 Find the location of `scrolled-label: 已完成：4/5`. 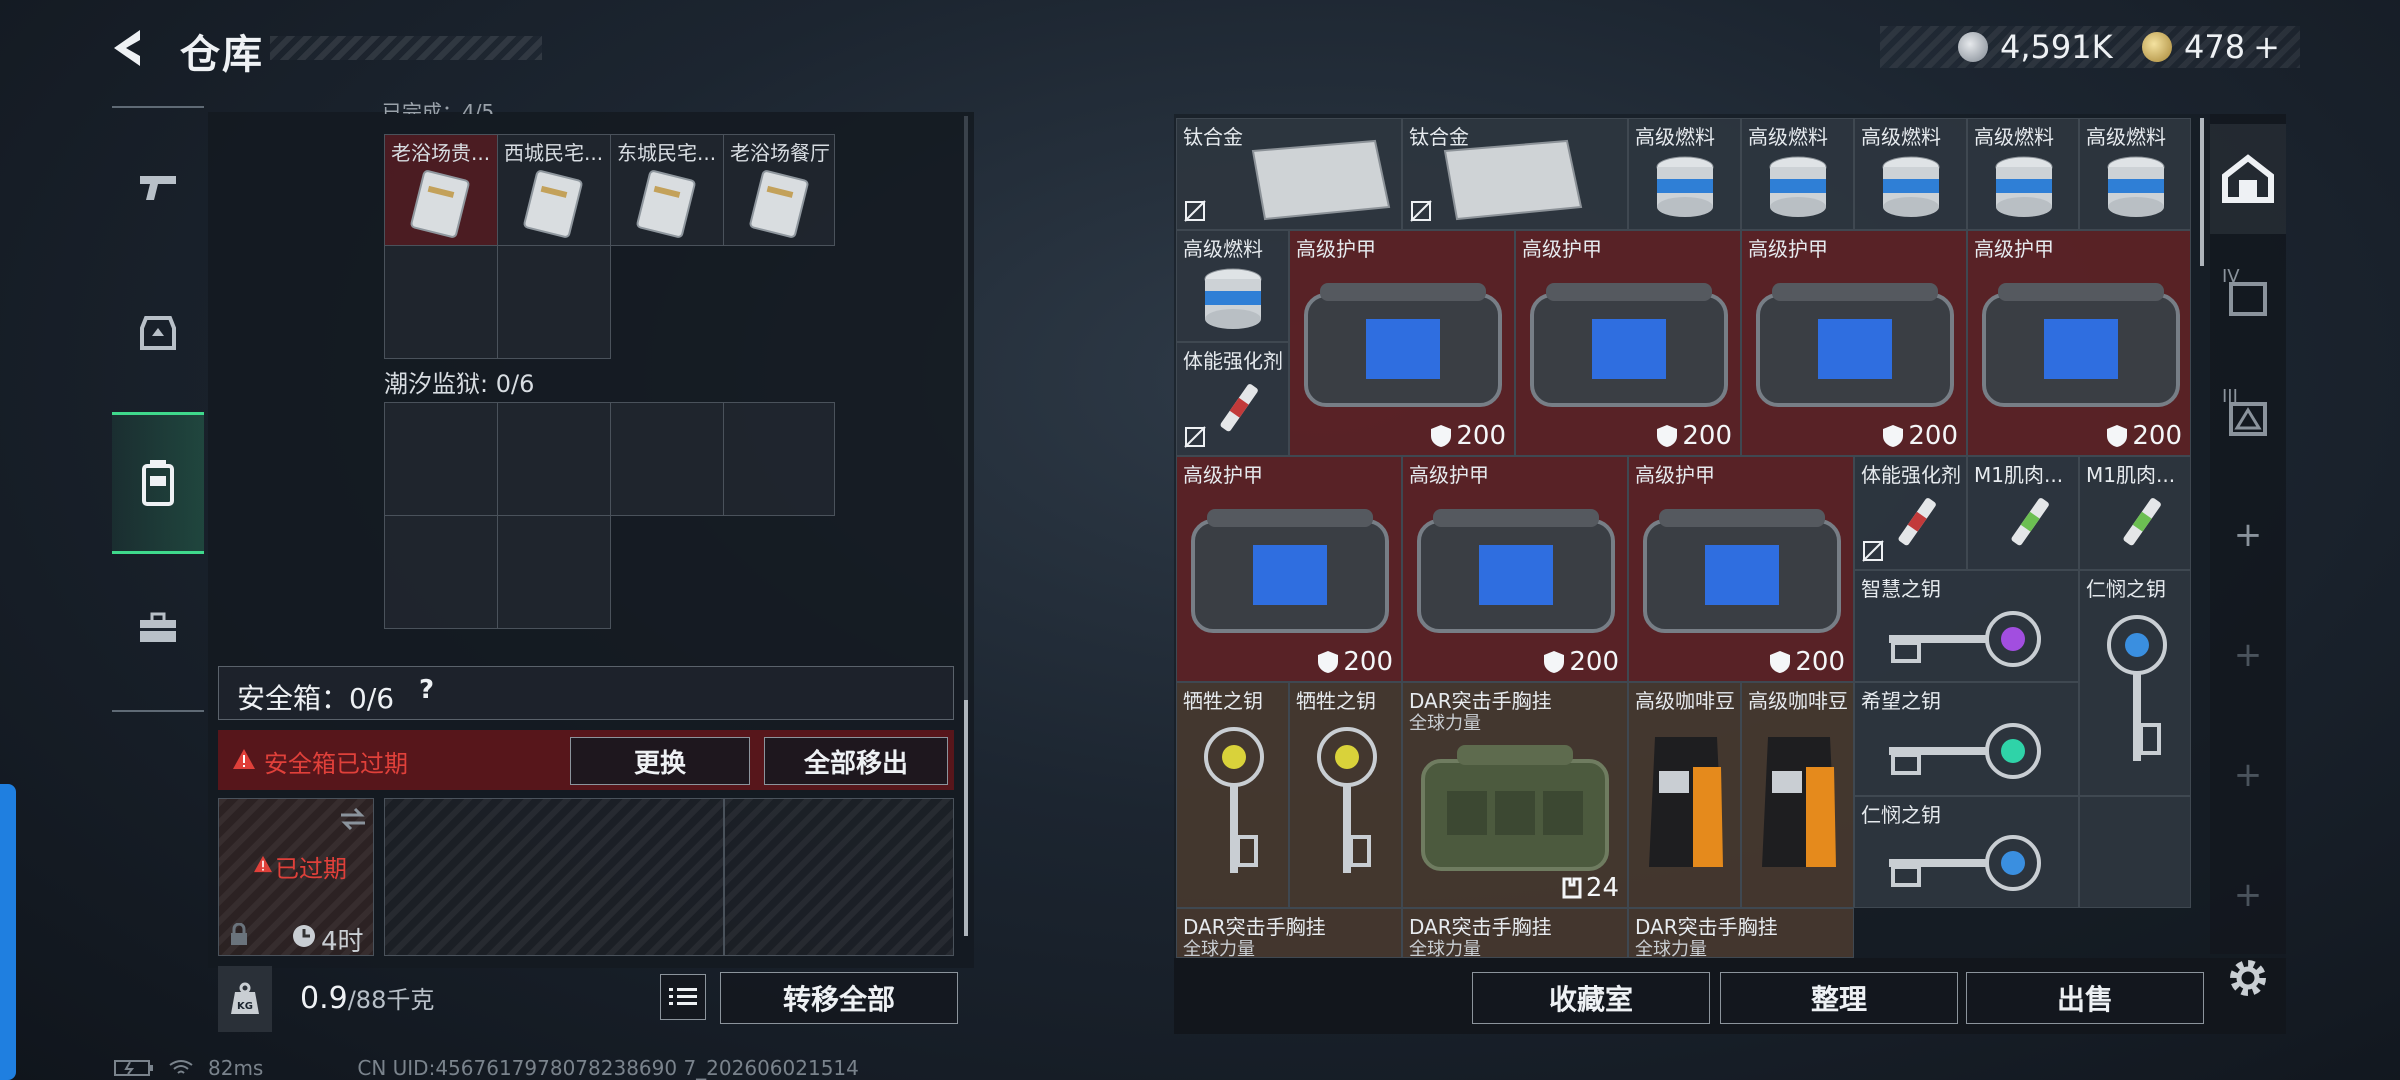

scrolled-label: 已完成：4/5 is located at coordinates (438, 107).